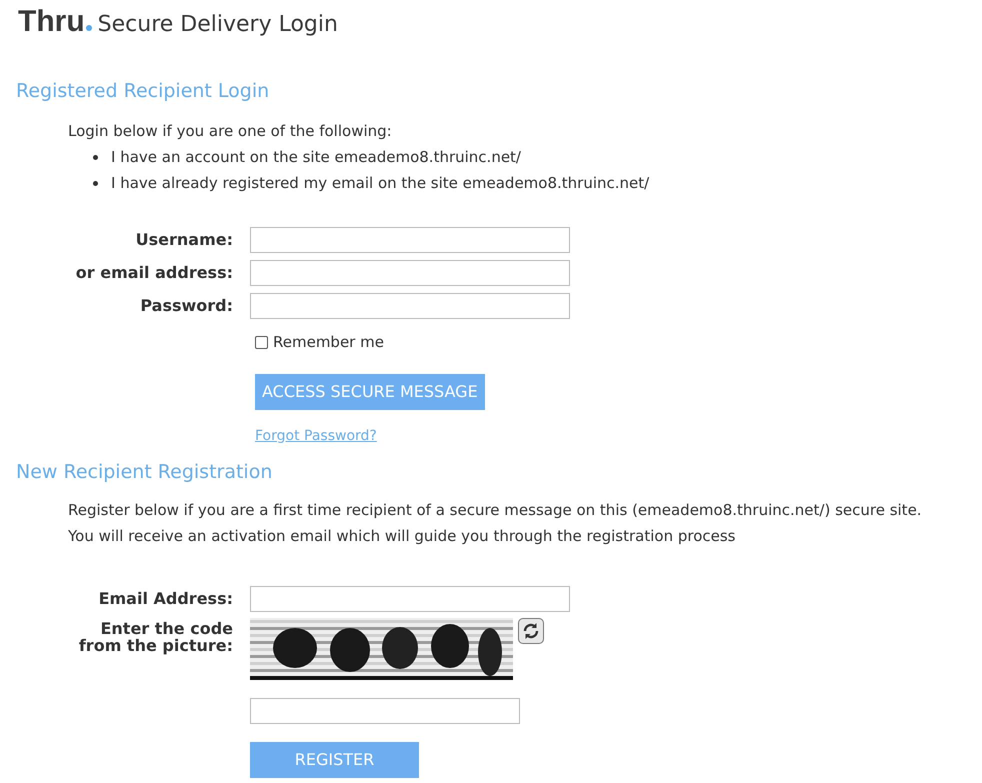  Describe the element at coordinates (402, 536) in the screenshot. I see `description-text: You will receive an activation email which will guide you through the registration process` at that location.